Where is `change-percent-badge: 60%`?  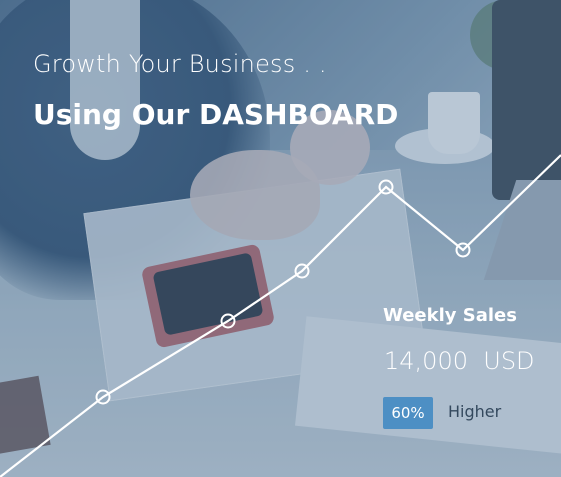 change-percent-badge: 60% is located at coordinates (408, 413).